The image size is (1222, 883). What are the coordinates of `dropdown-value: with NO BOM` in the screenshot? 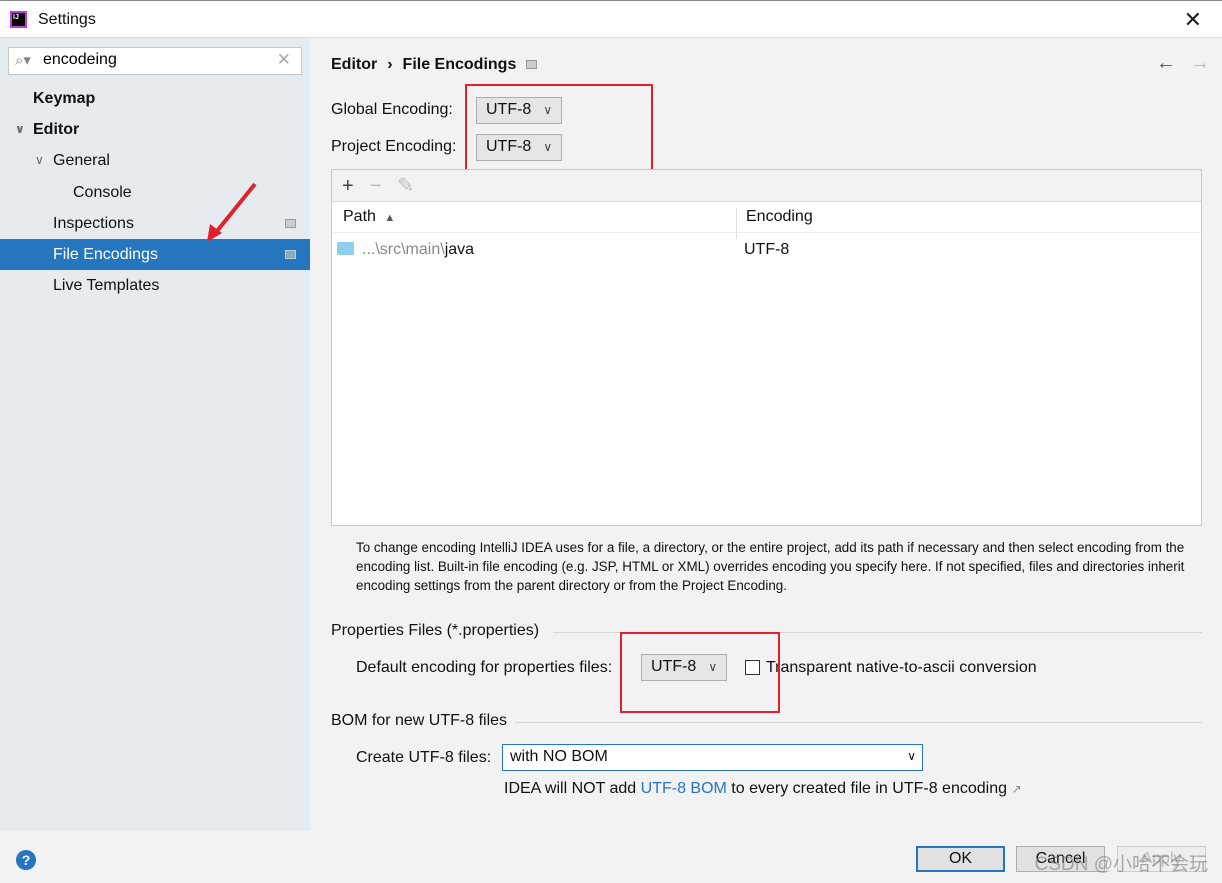 It's located at (559, 756).